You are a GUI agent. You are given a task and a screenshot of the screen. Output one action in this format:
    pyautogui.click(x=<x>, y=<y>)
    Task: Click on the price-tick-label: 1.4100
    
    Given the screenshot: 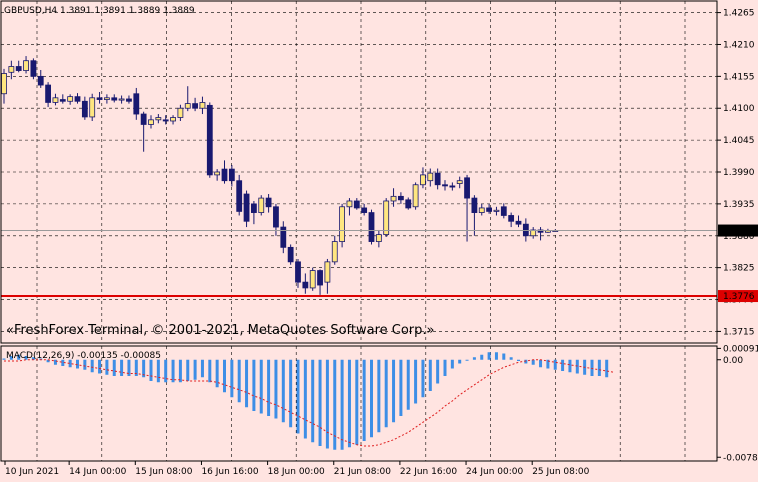 What is the action you would take?
    pyautogui.click(x=739, y=109)
    